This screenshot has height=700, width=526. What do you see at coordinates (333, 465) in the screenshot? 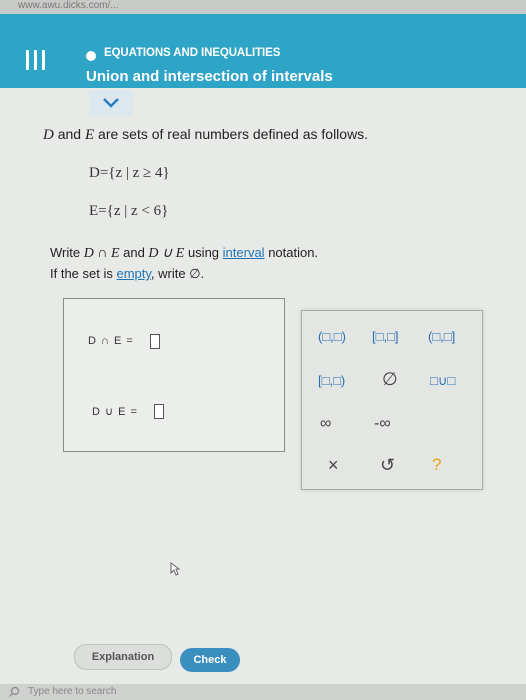
I see `clear-button: ×` at bounding box center [333, 465].